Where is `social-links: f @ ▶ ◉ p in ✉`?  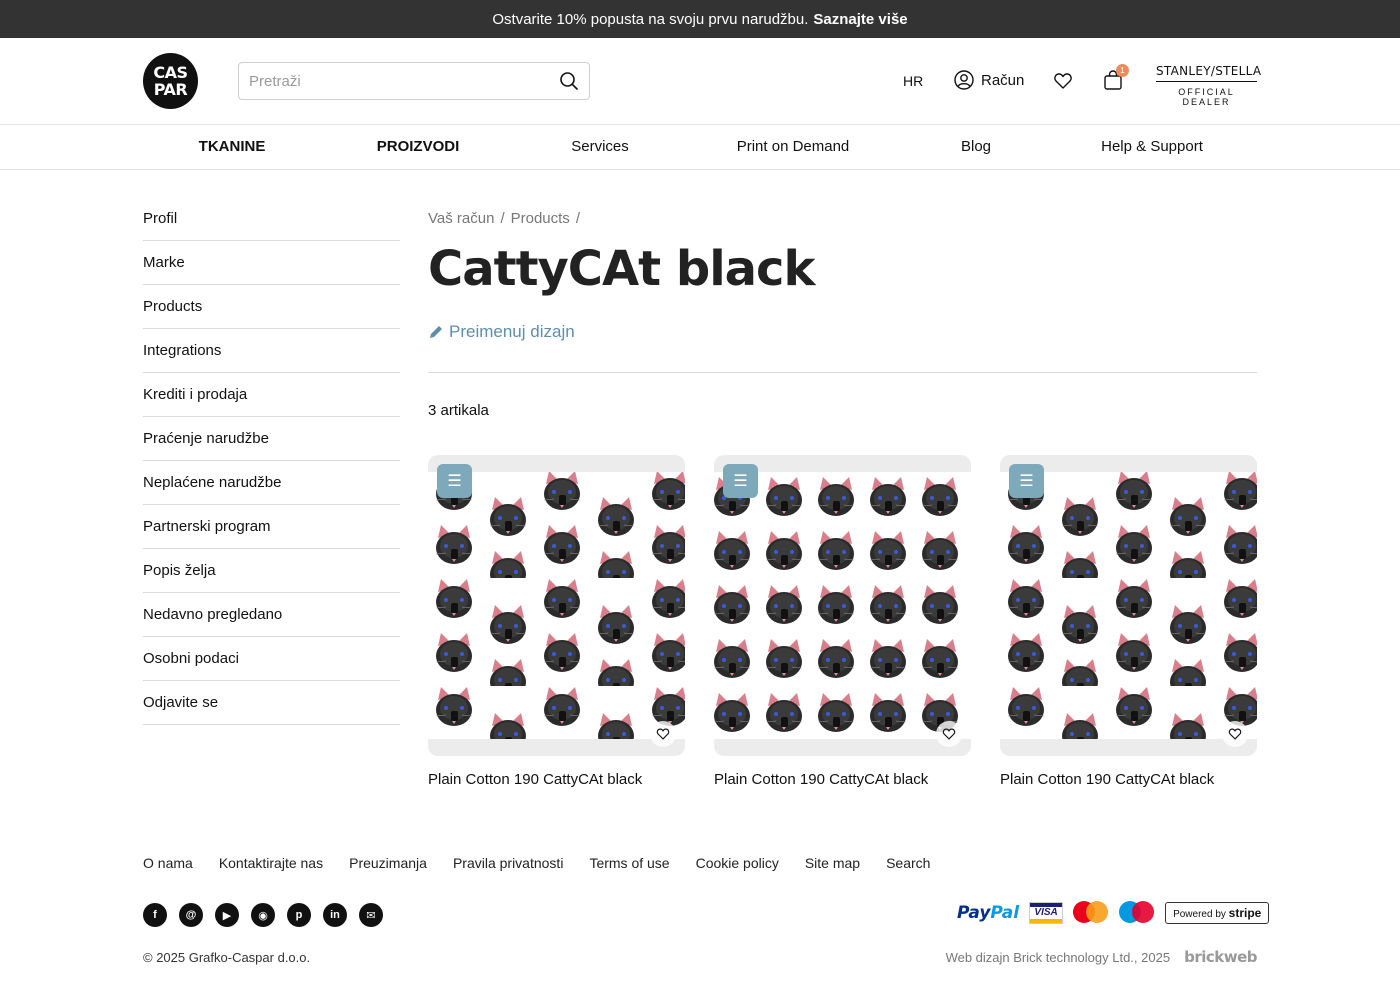 social-links: f @ ▶ ◉ p in ✉ is located at coordinates (263, 915).